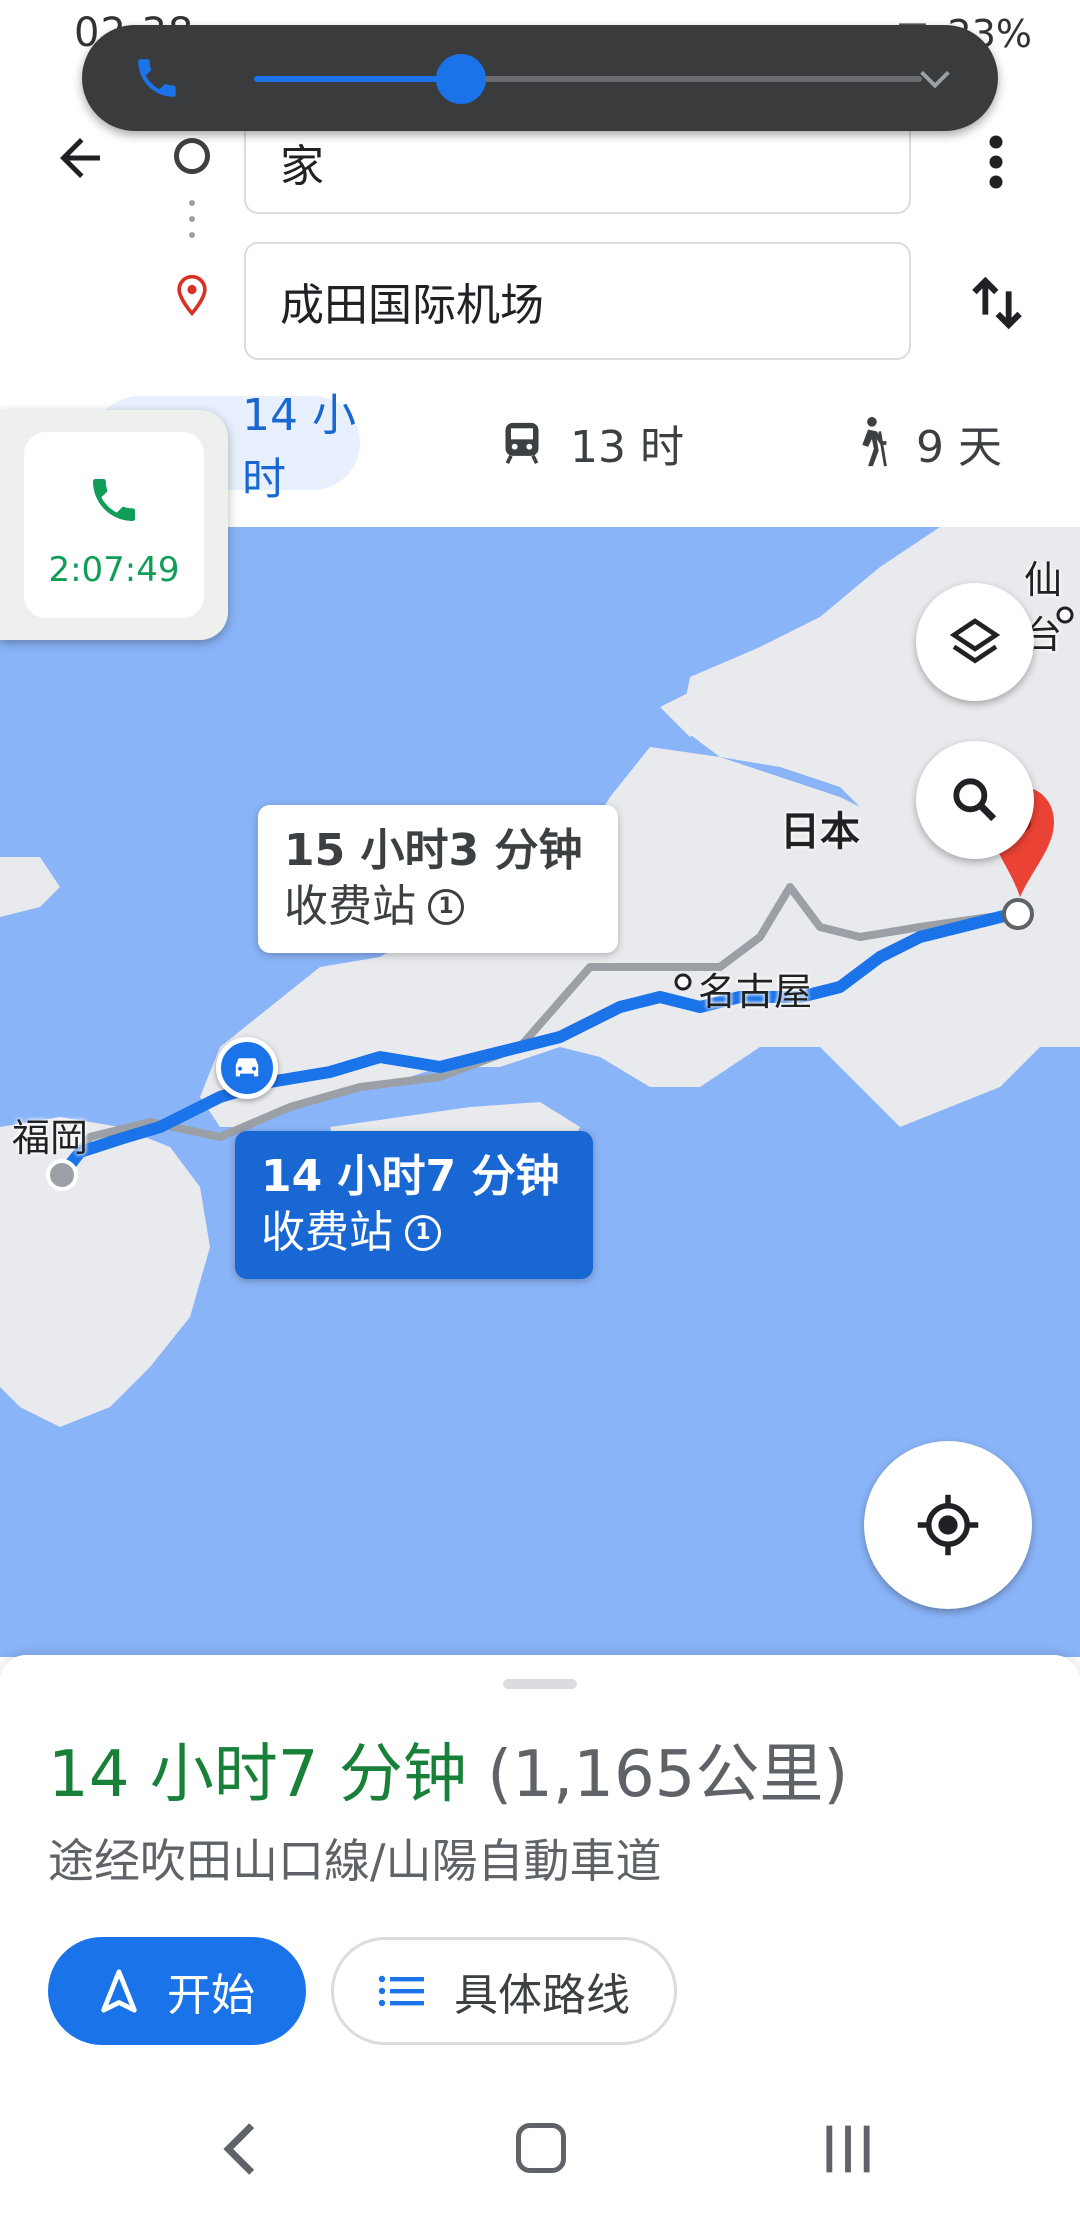  I want to click on tab-transit: 13 时, so click(592, 443).